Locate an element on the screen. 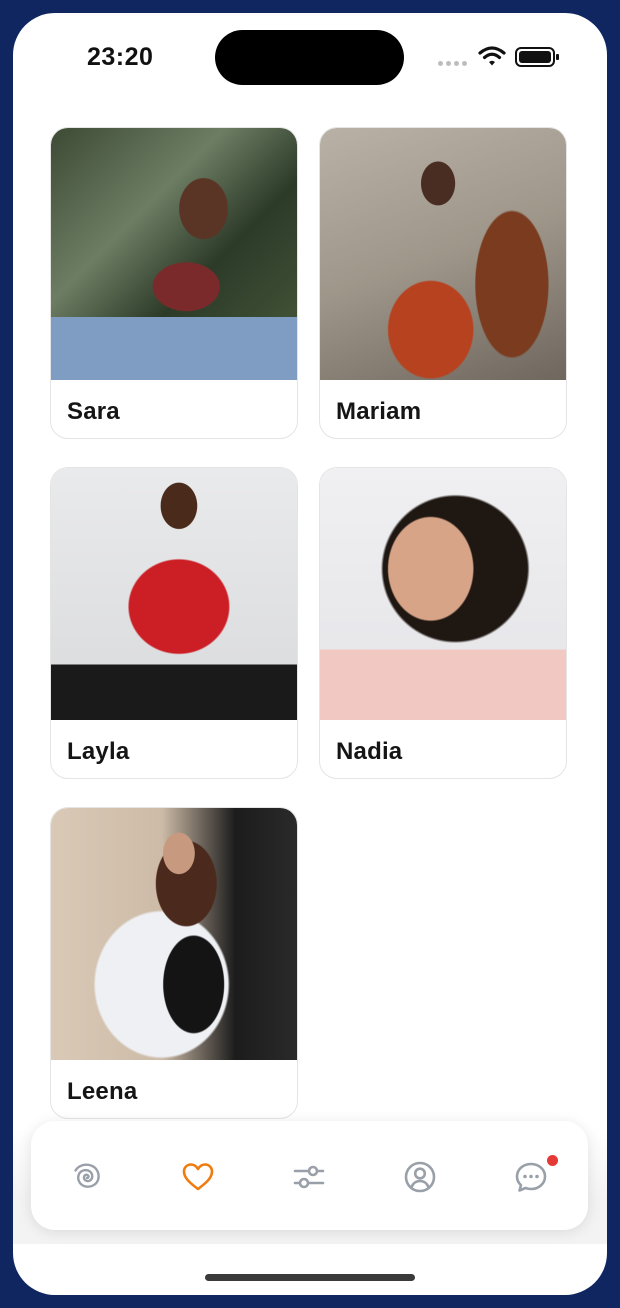 Image resolution: width=620 pixels, height=1308 pixels. home-indicator is located at coordinates (310, 1277).